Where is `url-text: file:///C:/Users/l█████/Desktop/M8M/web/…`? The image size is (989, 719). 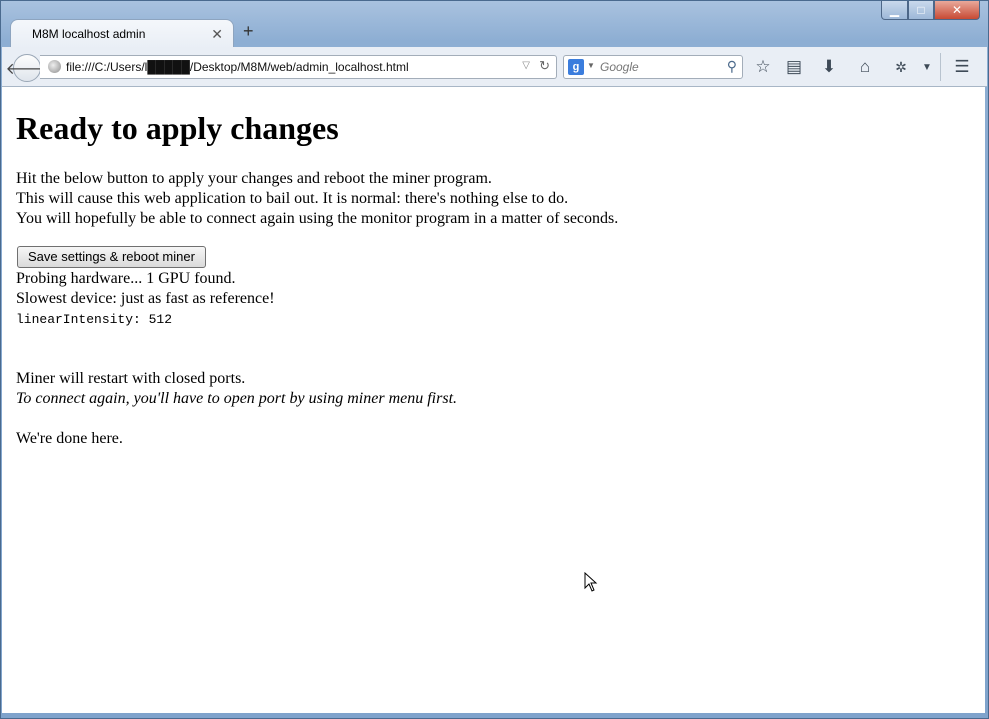
url-text: file:///C:/Users/l█████/Desktop/M8M/web/… is located at coordinates (237, 67).